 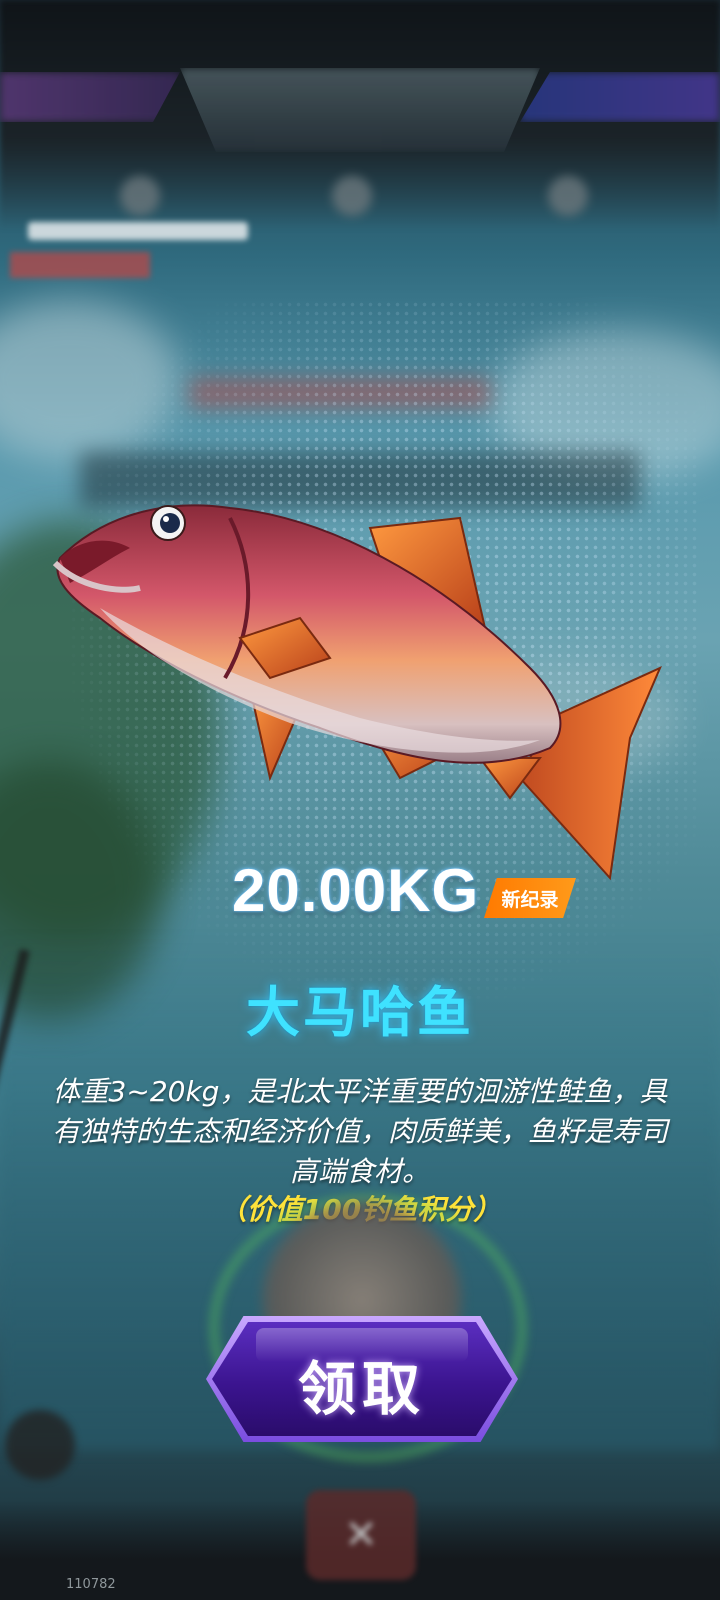 What do you see at coordinates (90, 97) in the screenshot?
I see `blurred-player-badge` at bounding box center [90, 97].